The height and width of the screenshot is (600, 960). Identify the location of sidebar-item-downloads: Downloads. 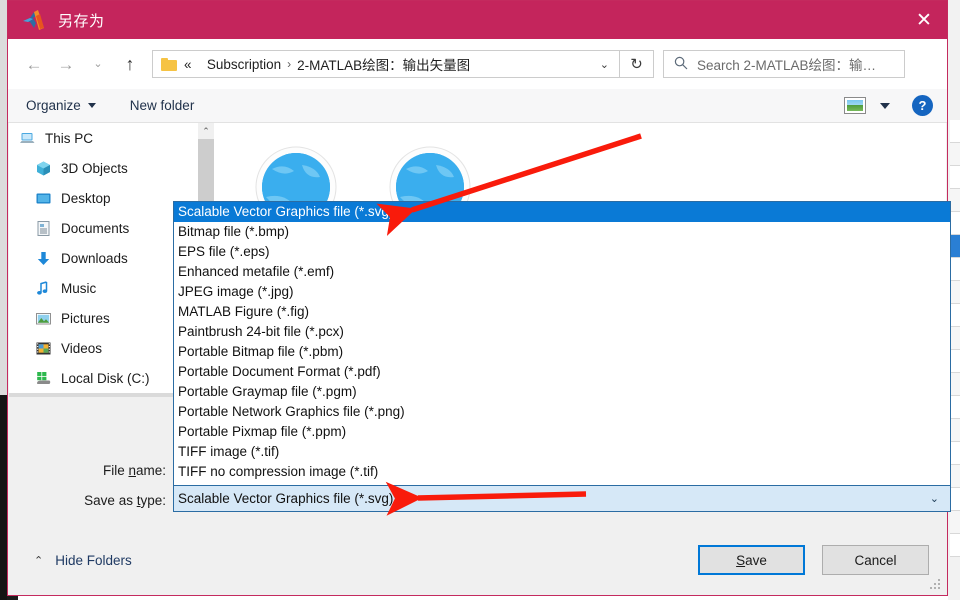
(103, 258).